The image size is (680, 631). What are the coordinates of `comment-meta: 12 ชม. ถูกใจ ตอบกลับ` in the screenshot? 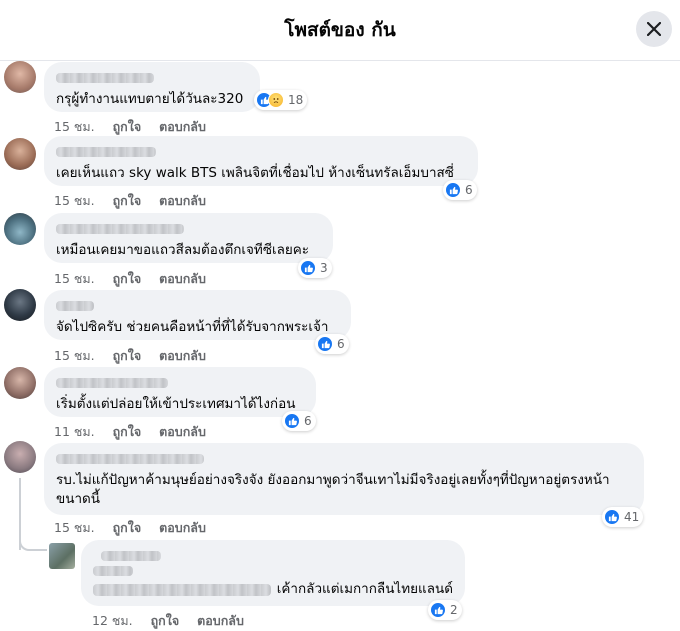 It's located at (177, 621).